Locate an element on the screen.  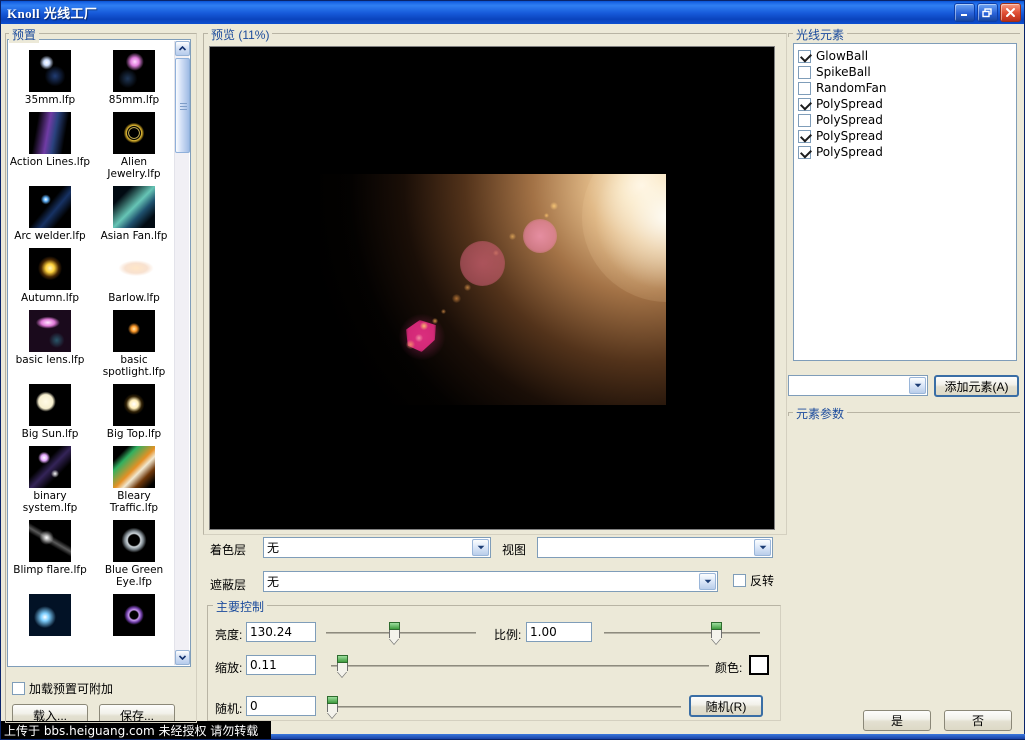
colorize-layer-label: 着色层 is located at coordinates (228, 550).